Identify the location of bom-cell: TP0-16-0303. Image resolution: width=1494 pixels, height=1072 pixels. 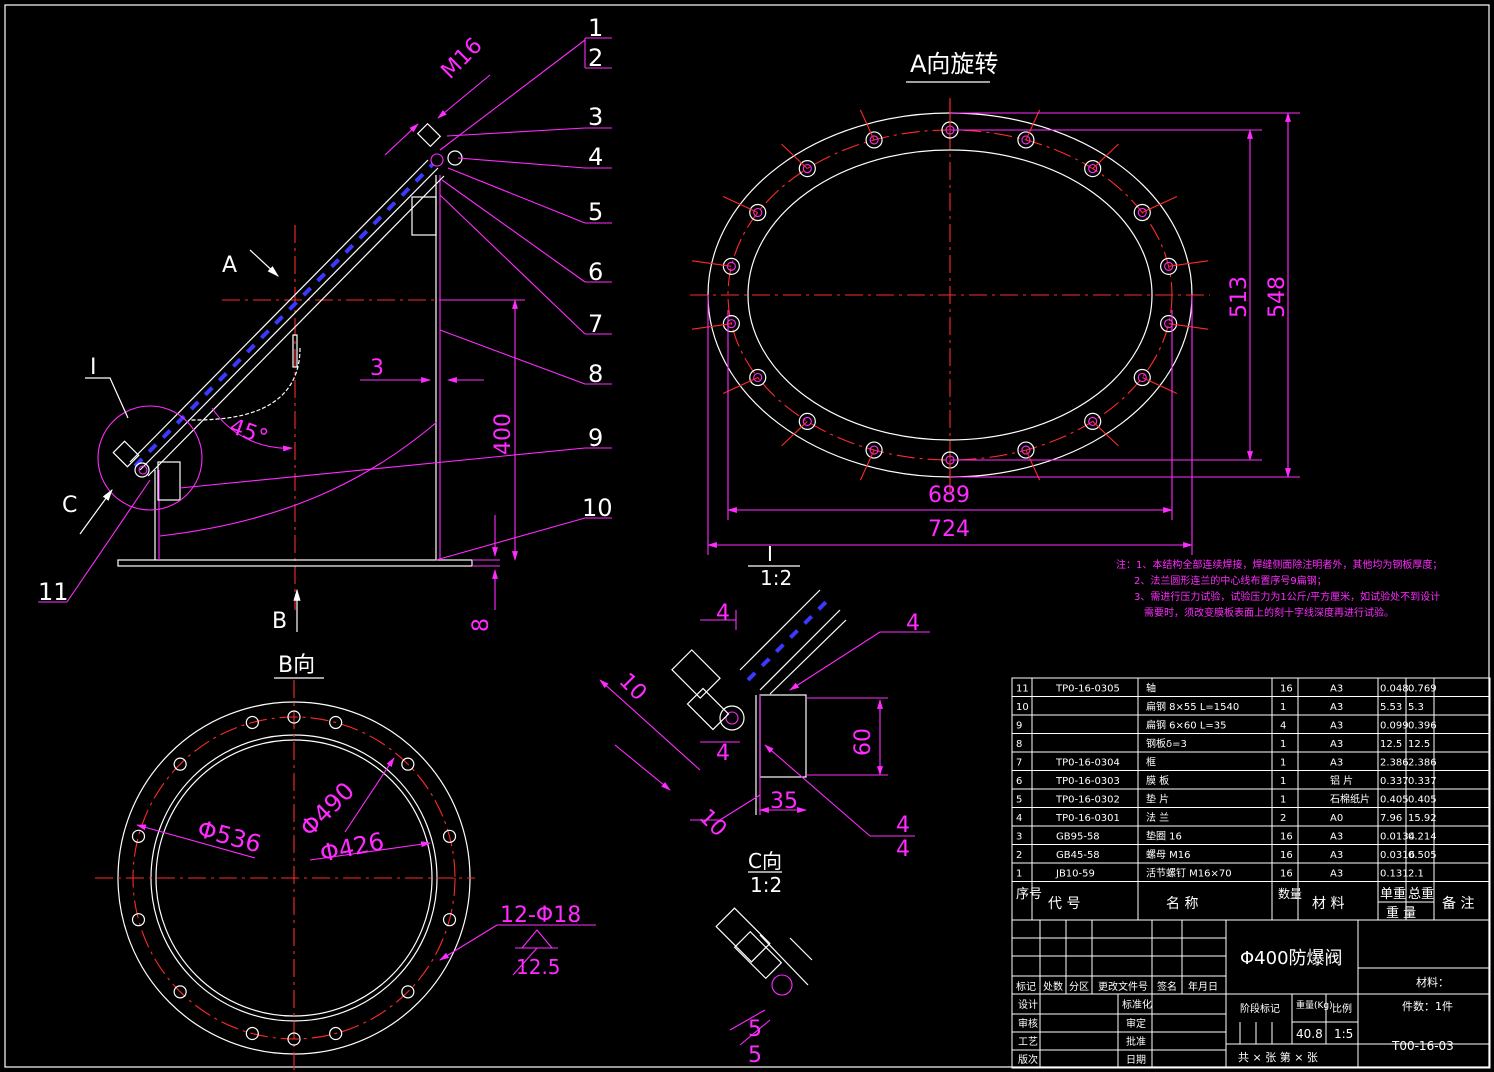
(1087, 781).